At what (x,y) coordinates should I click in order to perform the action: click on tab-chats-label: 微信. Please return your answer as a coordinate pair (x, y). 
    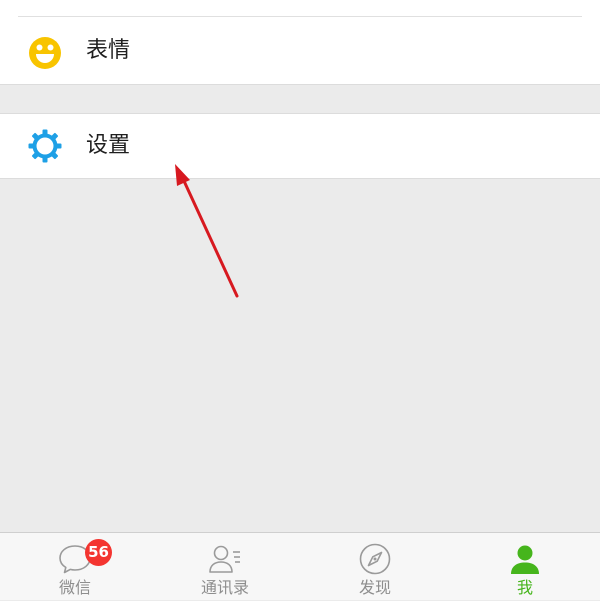
    Looking at the image, I should click on (74, 587).